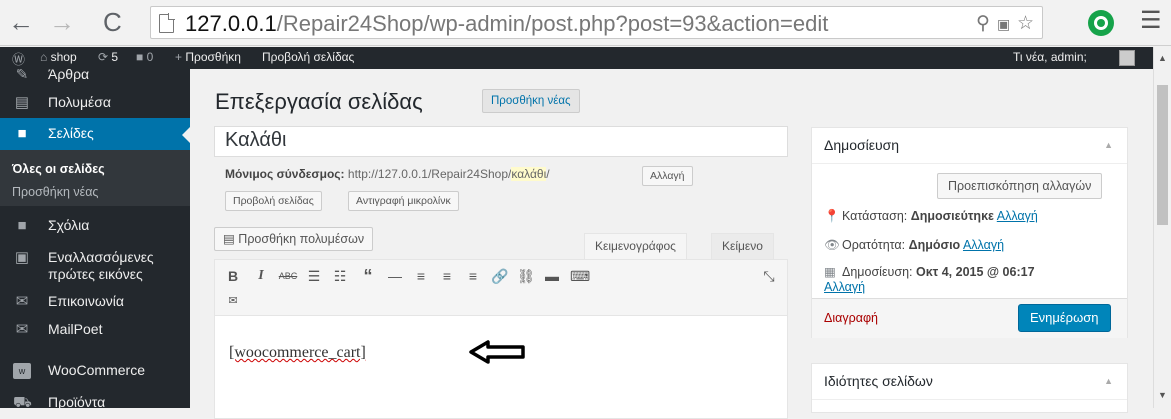  What do you see at coordinates (103, 57) in the screenshot?
I see `updates-icon: ⟳` at bounding box center [103, 57].